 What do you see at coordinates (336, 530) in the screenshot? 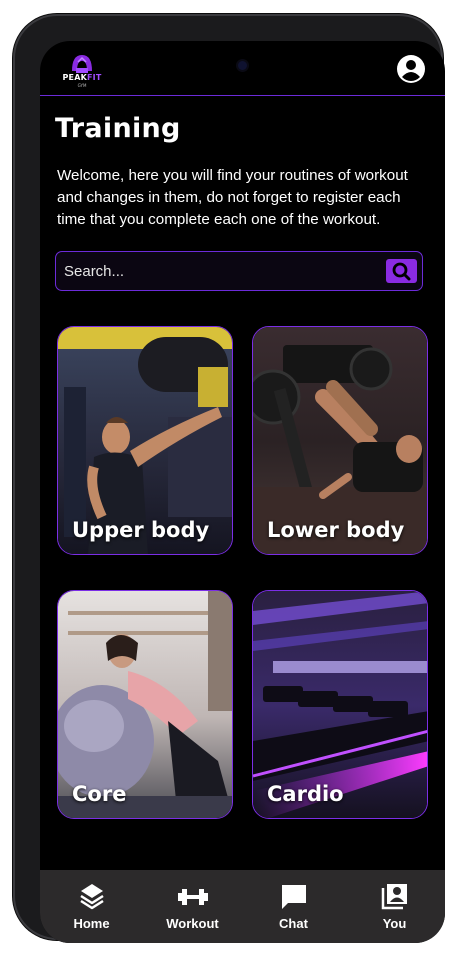
I see `category-label: Lower body` at bounding box center [336, 530].